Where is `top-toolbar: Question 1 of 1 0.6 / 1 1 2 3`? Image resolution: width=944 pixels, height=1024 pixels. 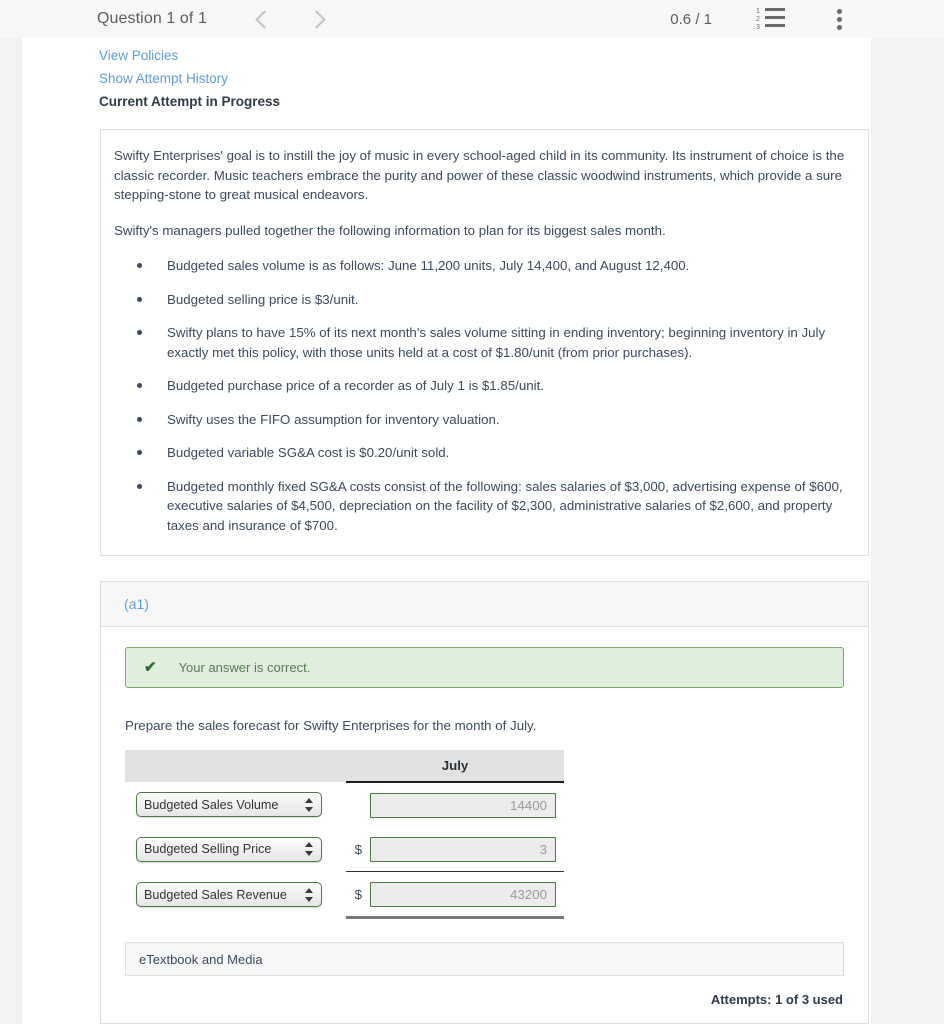 top-toolbar: Question 1 of 1 0.6 / 1 1 2 3 is located at coordinates (472, 19).